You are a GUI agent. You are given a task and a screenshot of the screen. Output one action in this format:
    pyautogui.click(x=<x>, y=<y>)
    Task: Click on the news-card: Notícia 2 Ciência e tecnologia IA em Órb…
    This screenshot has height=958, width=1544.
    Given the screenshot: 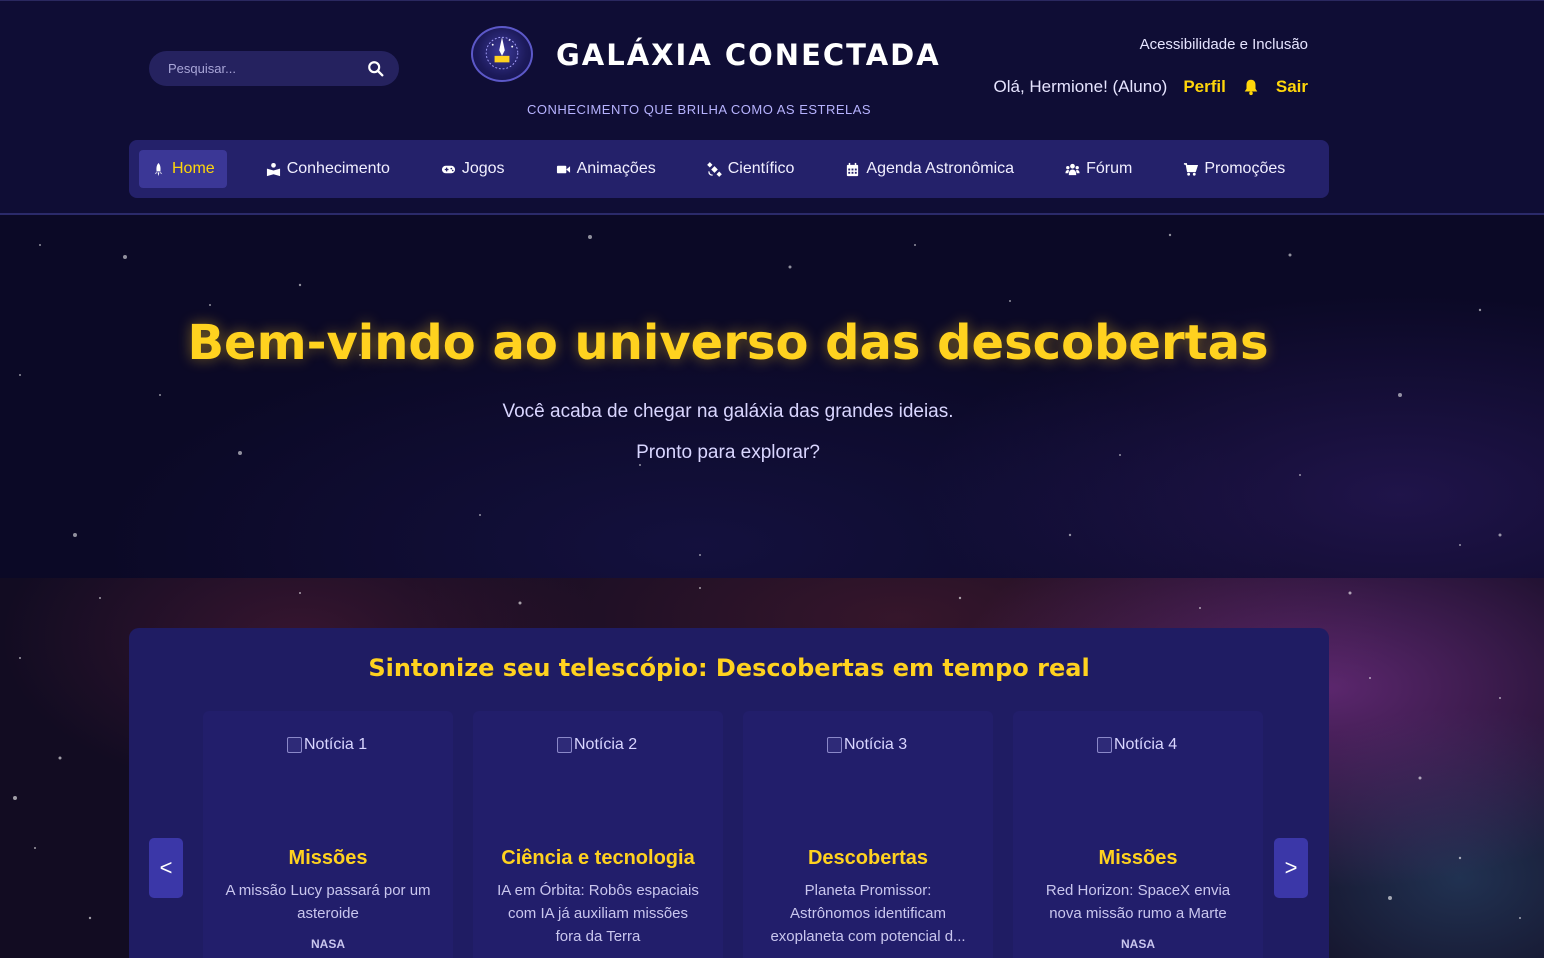 What is the action you would take?
    pyautogui.click(x=598, y=834)
    